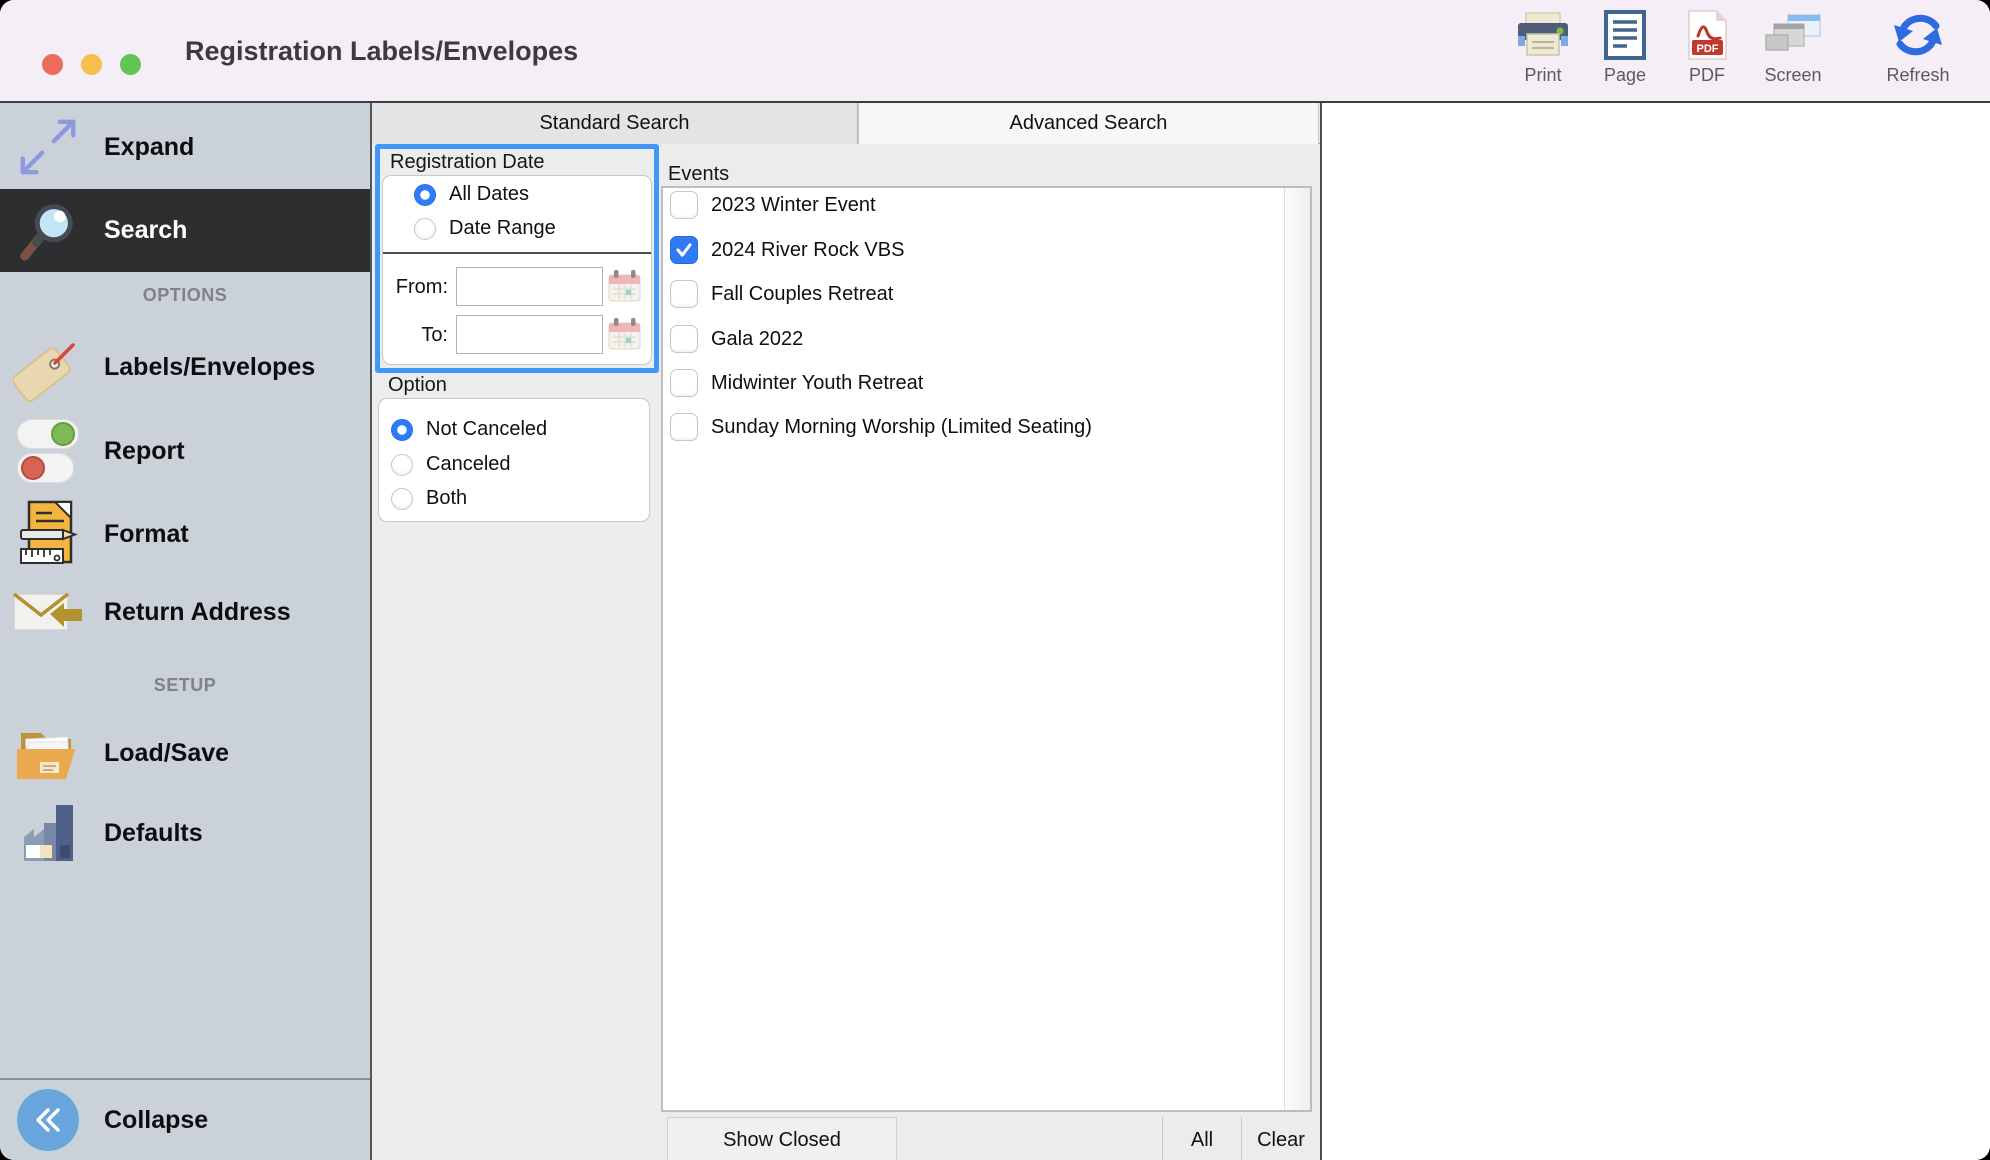  I want to click on all-clear-group: All Clear, so click(1241, 1138).